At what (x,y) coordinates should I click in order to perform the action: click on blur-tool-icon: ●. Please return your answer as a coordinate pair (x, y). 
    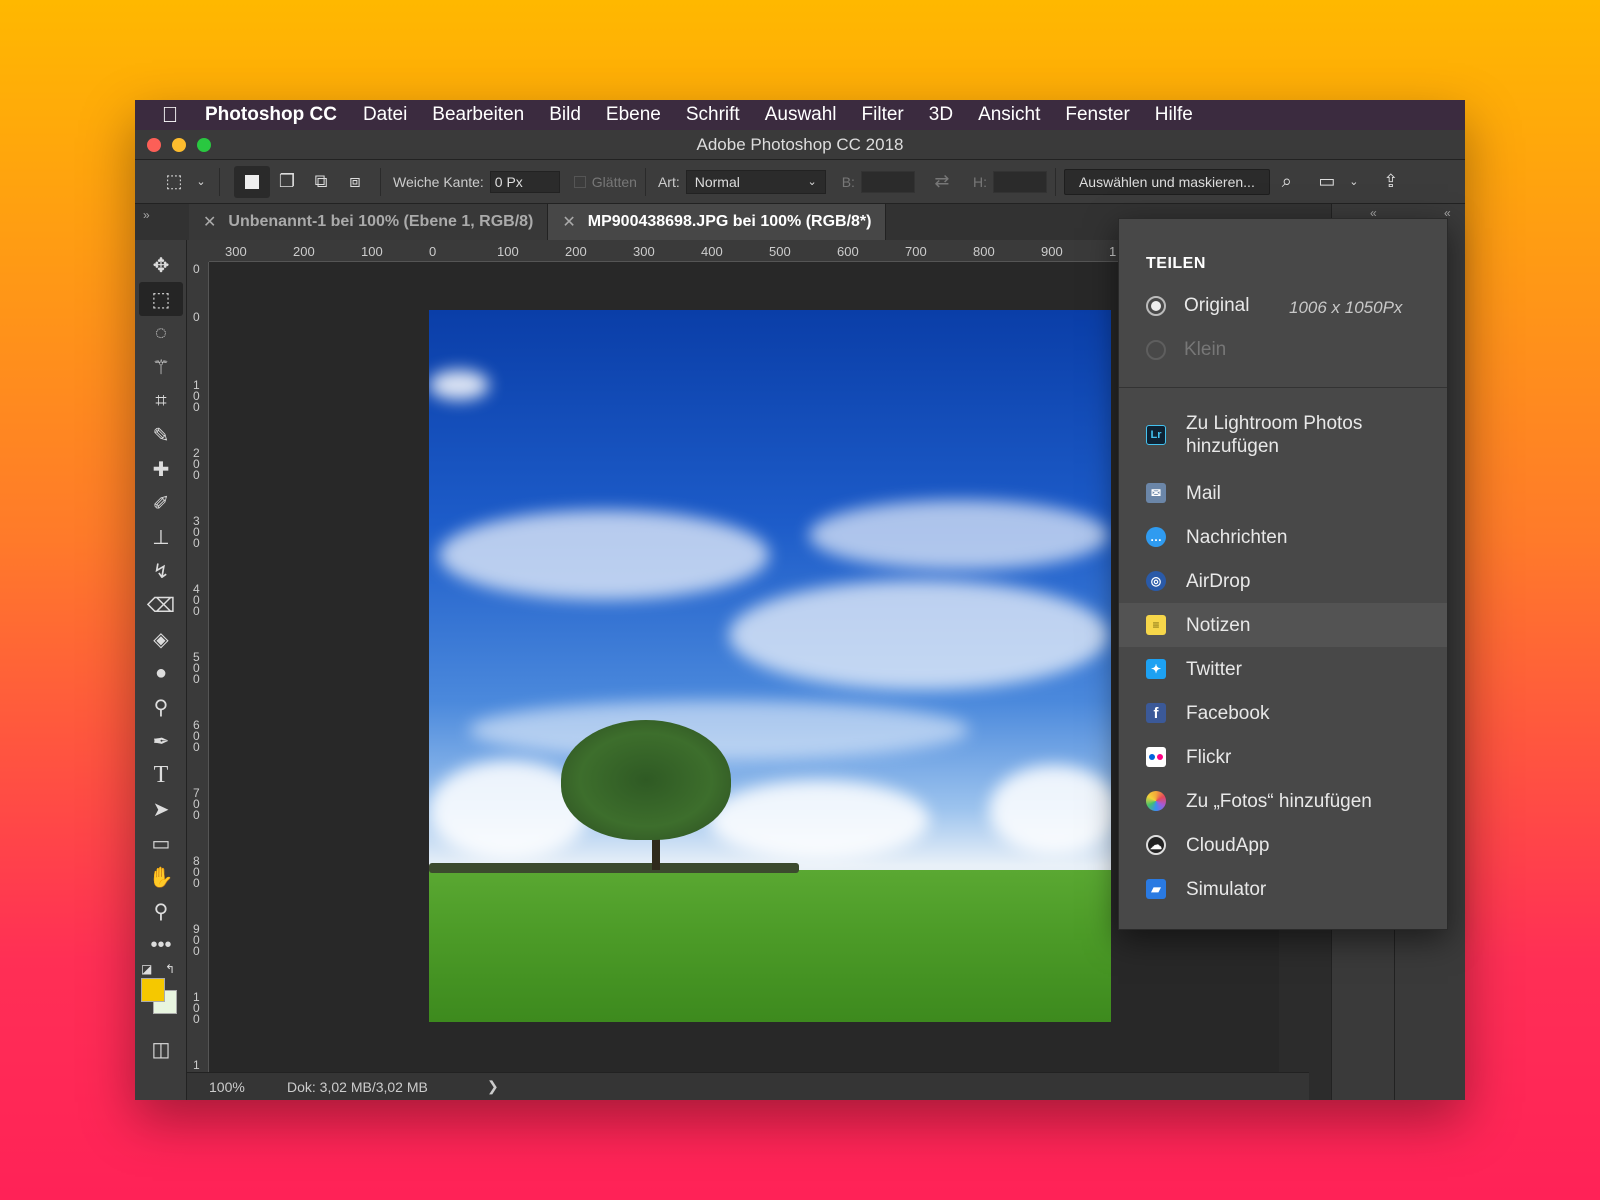
    Looking at the image, I should click on (161, 673).